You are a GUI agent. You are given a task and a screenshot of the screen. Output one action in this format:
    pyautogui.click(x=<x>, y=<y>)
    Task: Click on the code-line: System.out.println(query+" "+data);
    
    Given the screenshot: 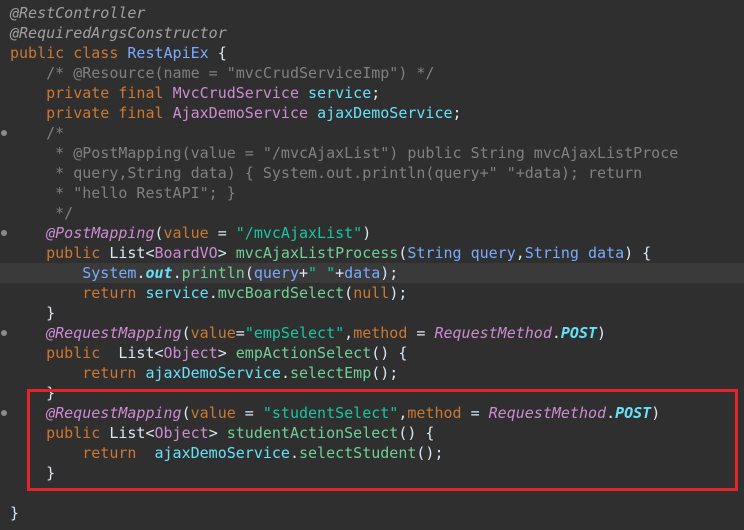 What is the action you would take?
    pyautogui.click(x=204, y=273)
    